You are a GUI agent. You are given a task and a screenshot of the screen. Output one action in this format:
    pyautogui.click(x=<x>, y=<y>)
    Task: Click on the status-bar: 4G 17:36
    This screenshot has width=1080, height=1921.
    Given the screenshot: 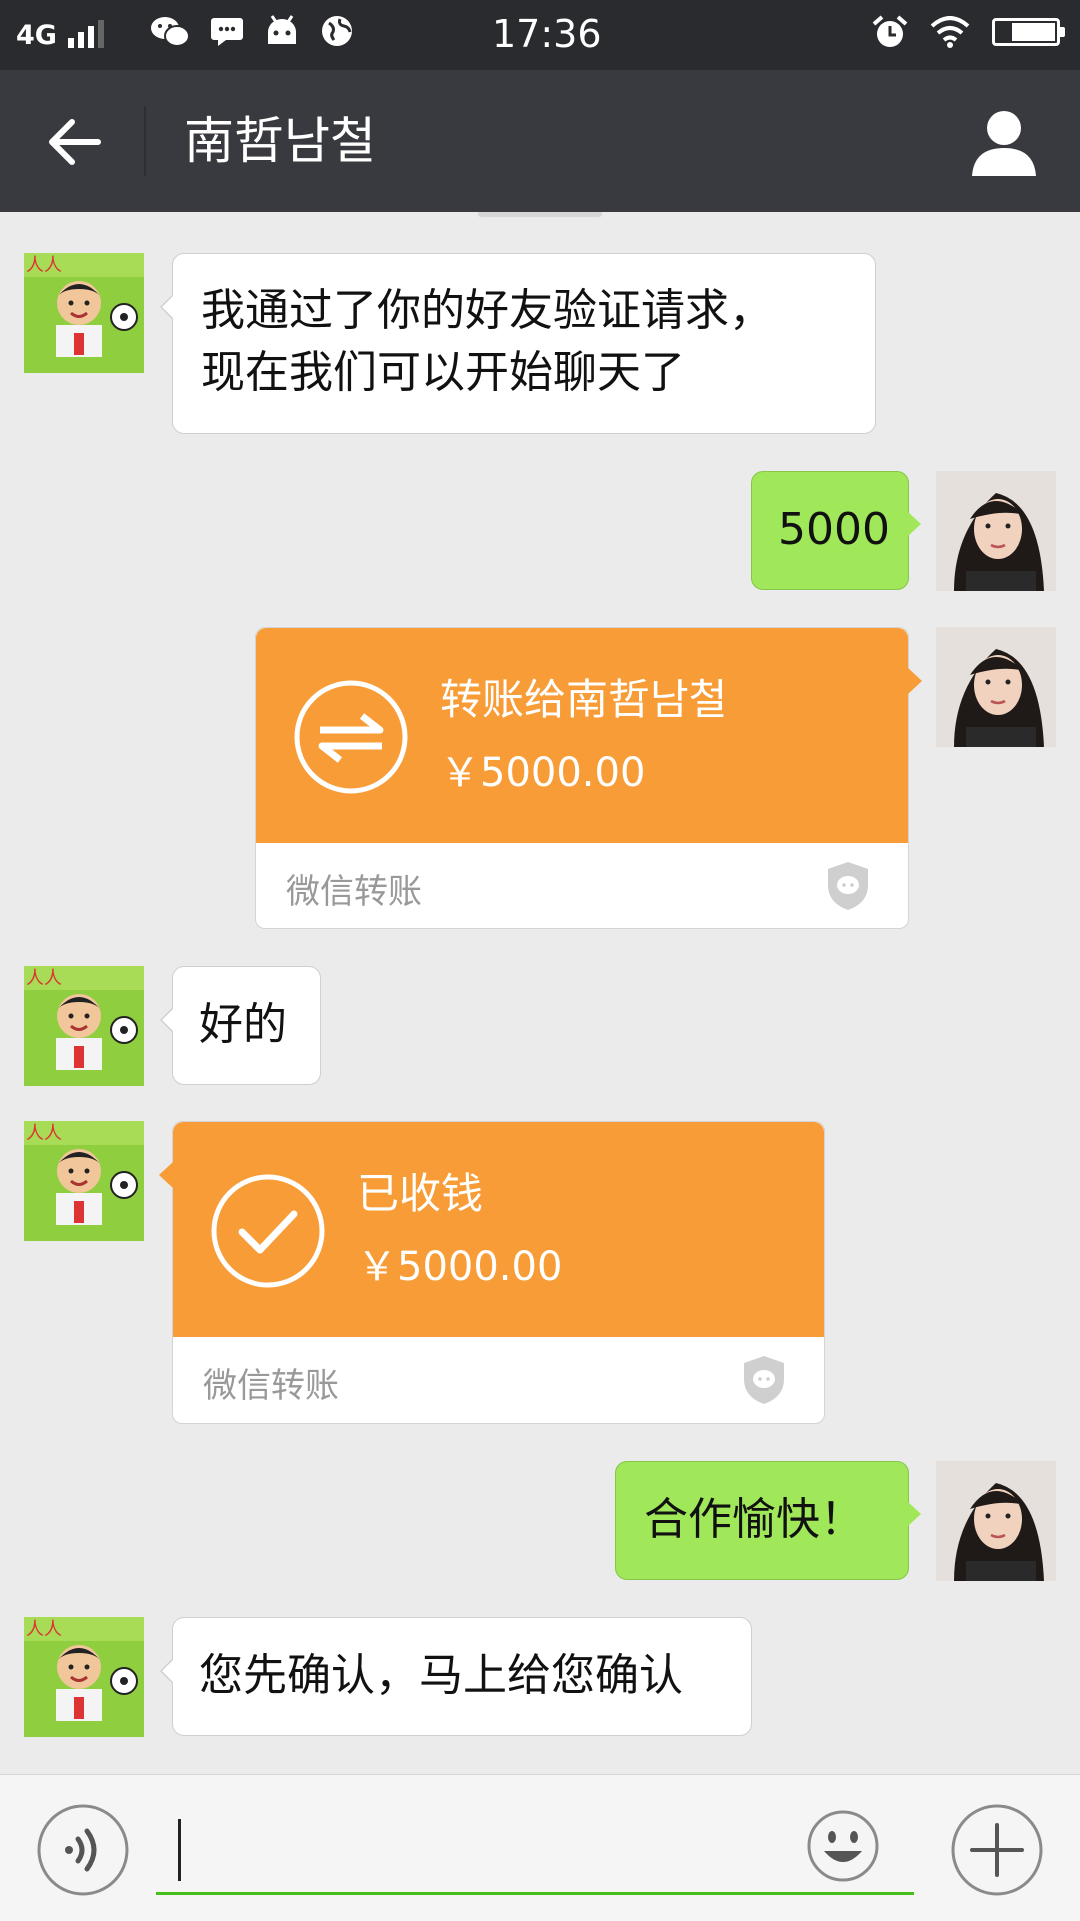 What is the action you would take?
    pyautogui.click(x=540, y=35)
    